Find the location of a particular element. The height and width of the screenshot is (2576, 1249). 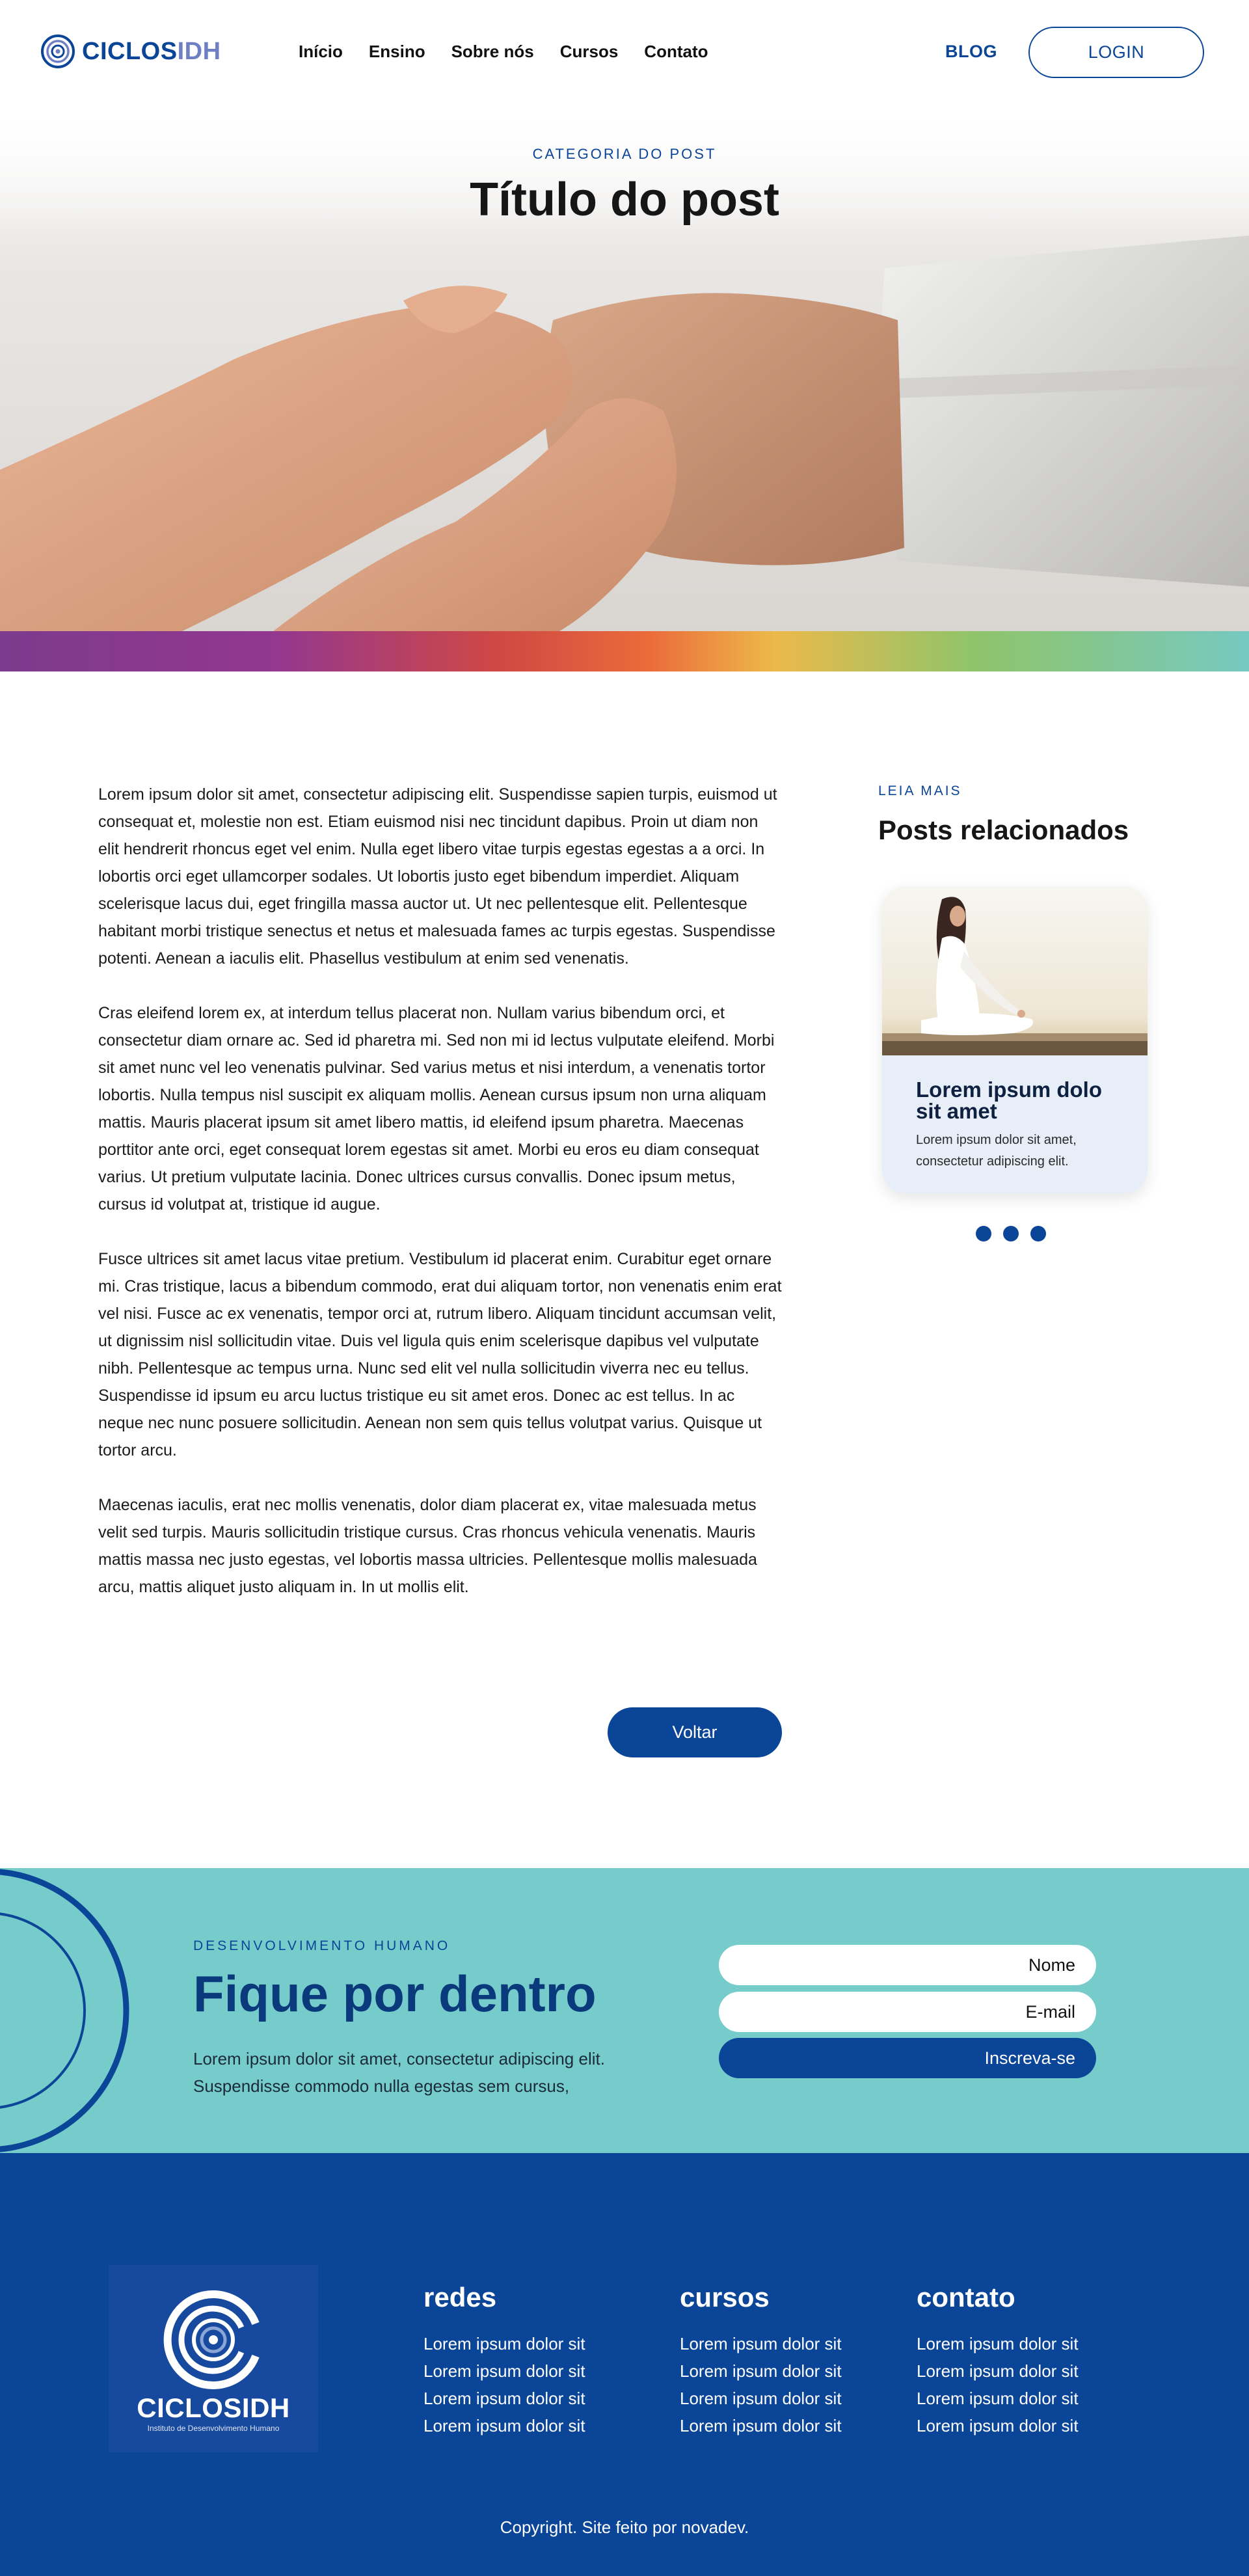

footer-column-title: cursos is located at coordinates (725, 2297).